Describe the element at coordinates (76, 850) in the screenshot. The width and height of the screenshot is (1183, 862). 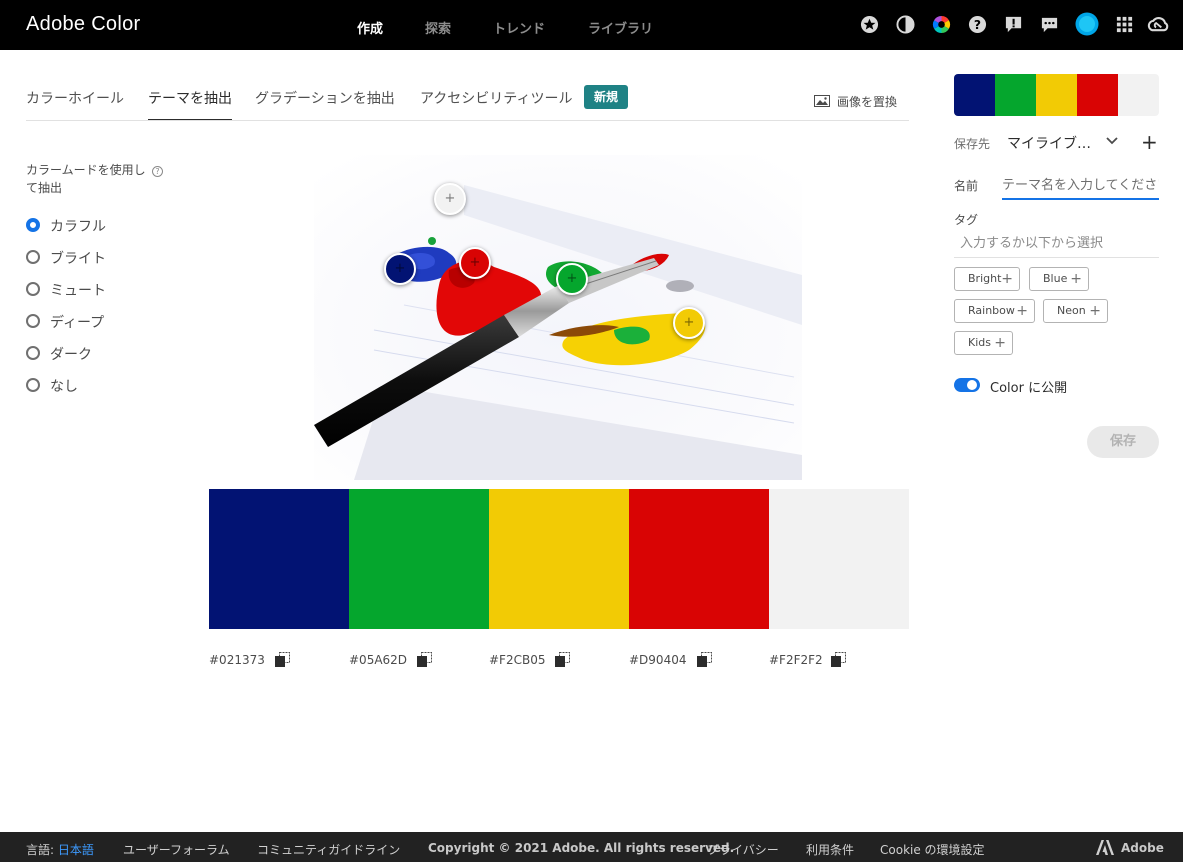
I see `language-value: 日本語` at that location.